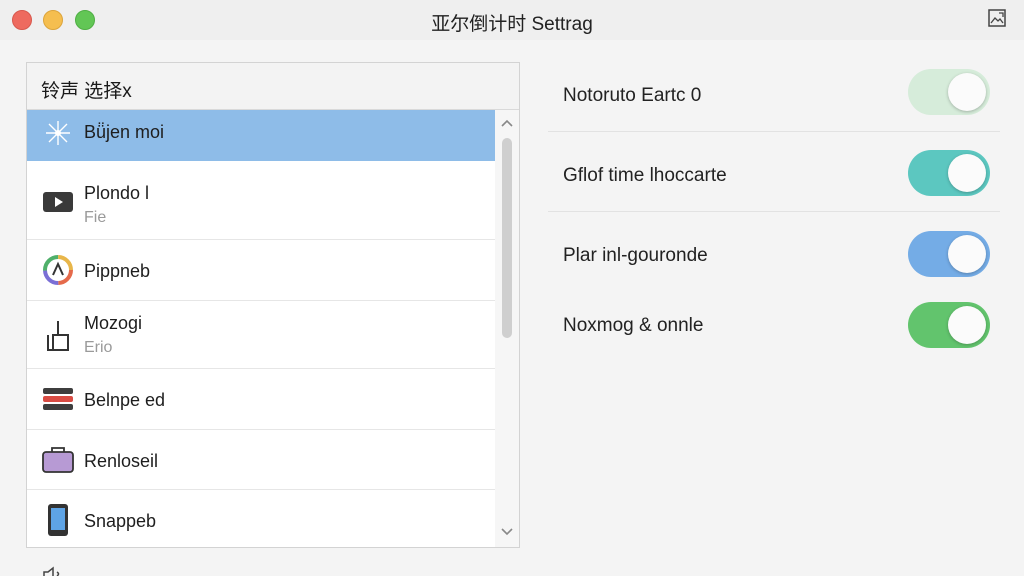  I want to click on list-item: Bü̈jen moi, so click(261, 135).